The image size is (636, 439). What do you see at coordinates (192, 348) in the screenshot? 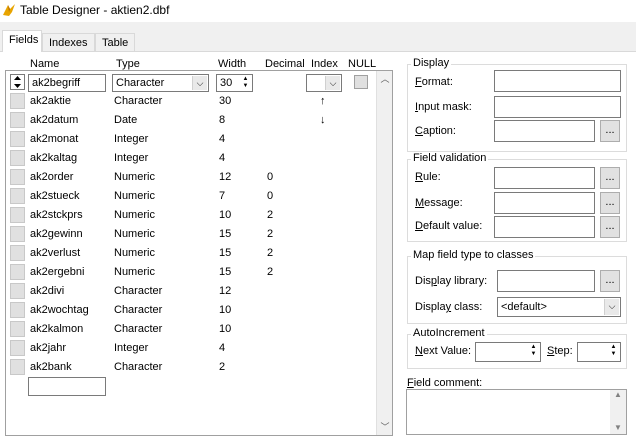
I see `field-row: ak2jahr Integer 4` at bounding box center [192, 348].